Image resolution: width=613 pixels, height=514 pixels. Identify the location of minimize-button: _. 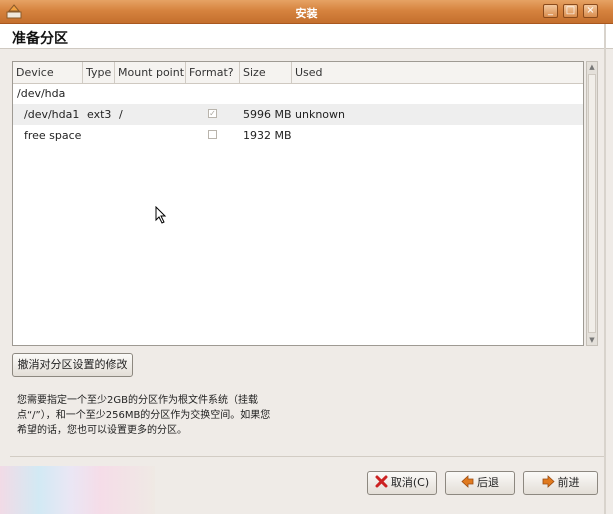
(550, 11).